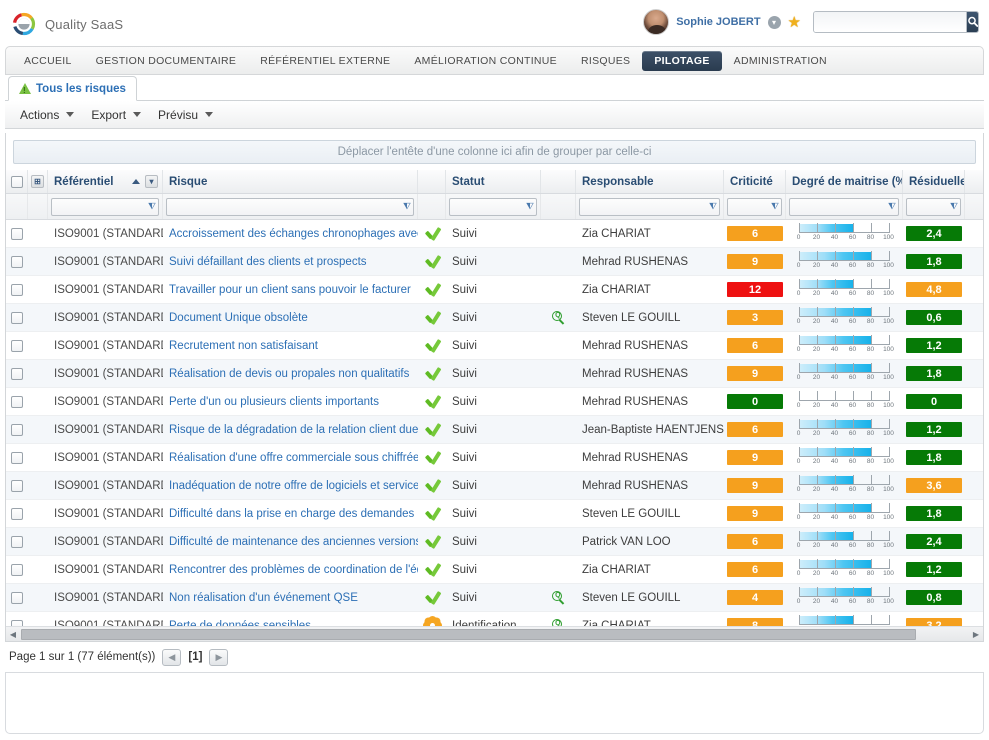 Image resolution: width=989 pixels, height=740 pixels. What do you see at coordinates (105, 206) in the screenshot?
I see `filter-input-referentiel: ⧨` at bounding box center [105, 206].